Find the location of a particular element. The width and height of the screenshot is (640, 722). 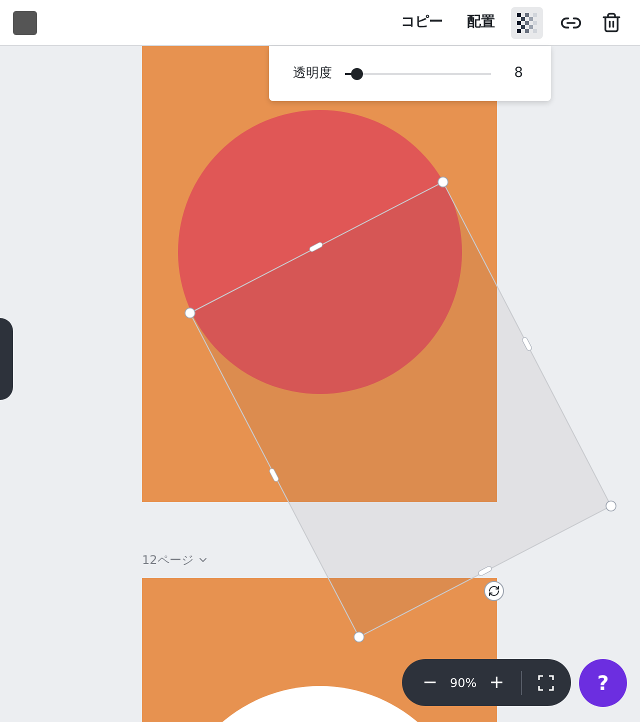

zoom-level: 90% is located at coordinates (463, 683).